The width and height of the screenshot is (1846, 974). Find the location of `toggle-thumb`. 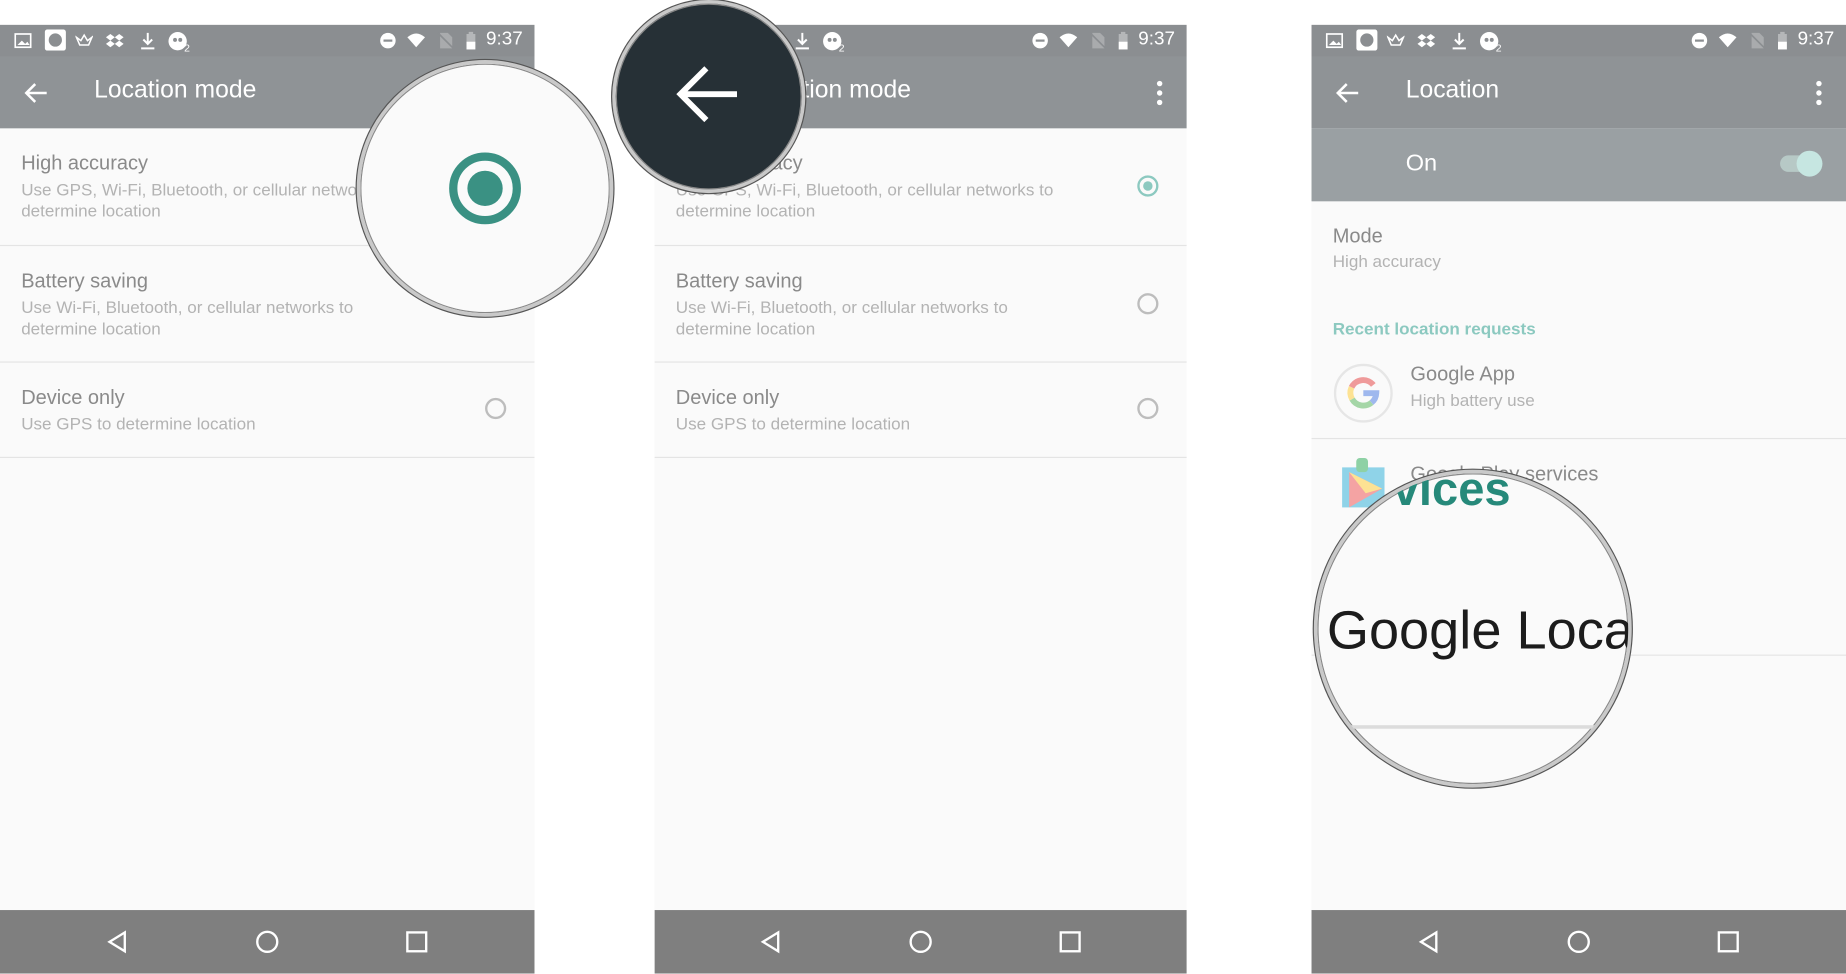

toggle-thumb is located at coordinates (1809, 163).